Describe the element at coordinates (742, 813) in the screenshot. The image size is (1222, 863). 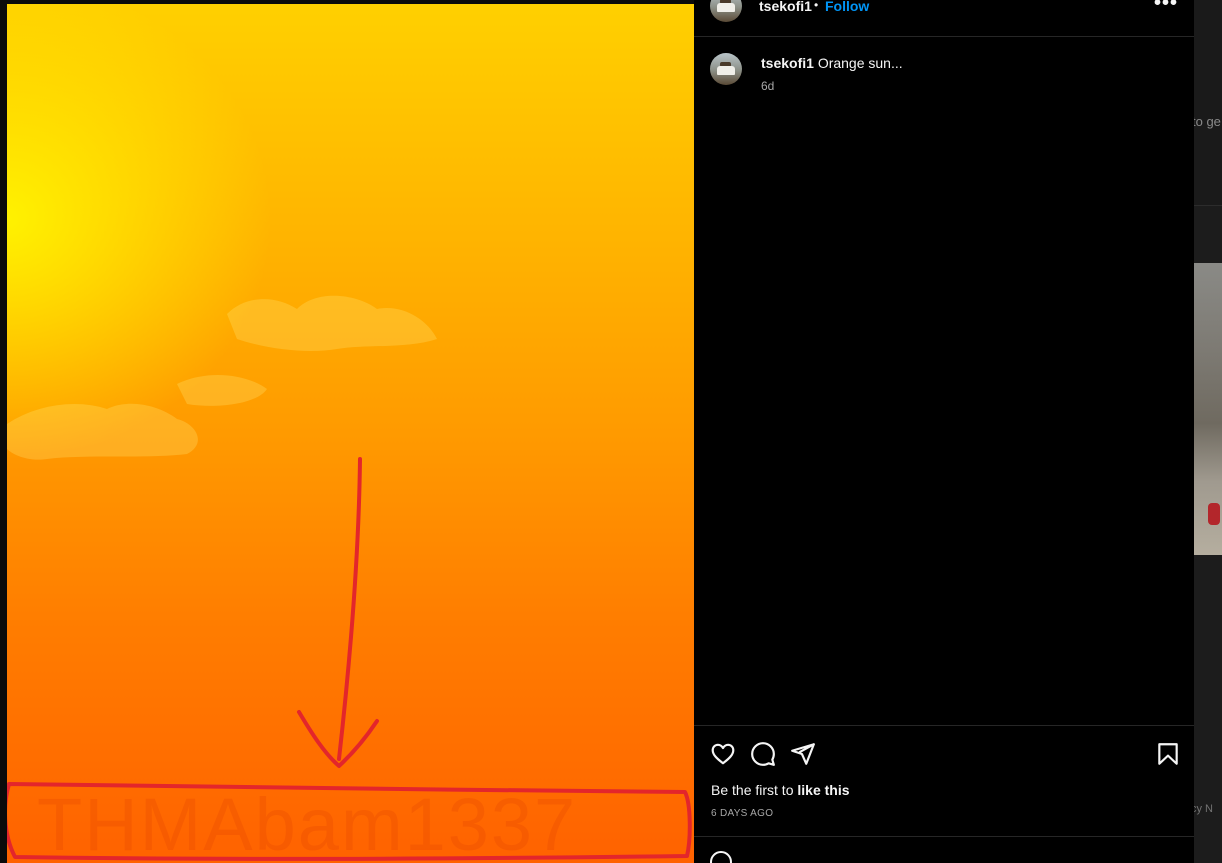
I see `post-date: 6 DAYS AGO` at that location.